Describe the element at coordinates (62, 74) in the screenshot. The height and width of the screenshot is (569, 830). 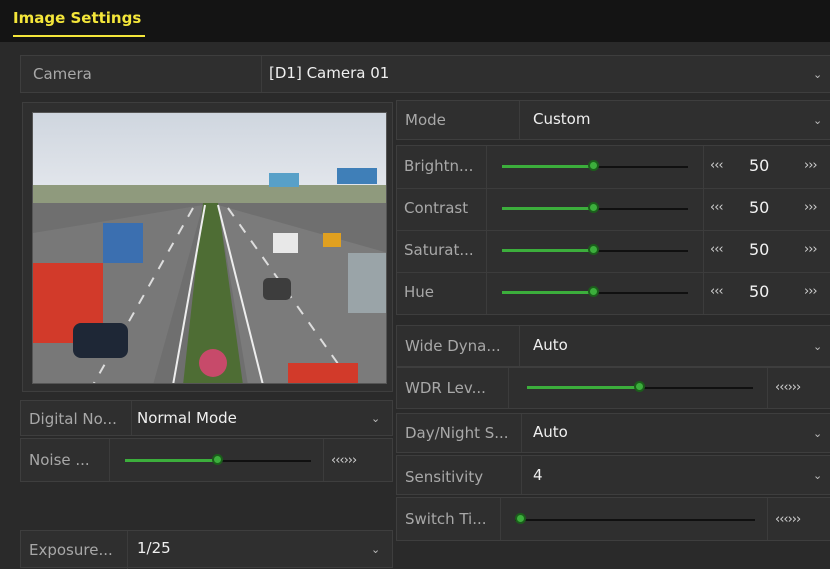
I see `camera-label: Camera` at that location.